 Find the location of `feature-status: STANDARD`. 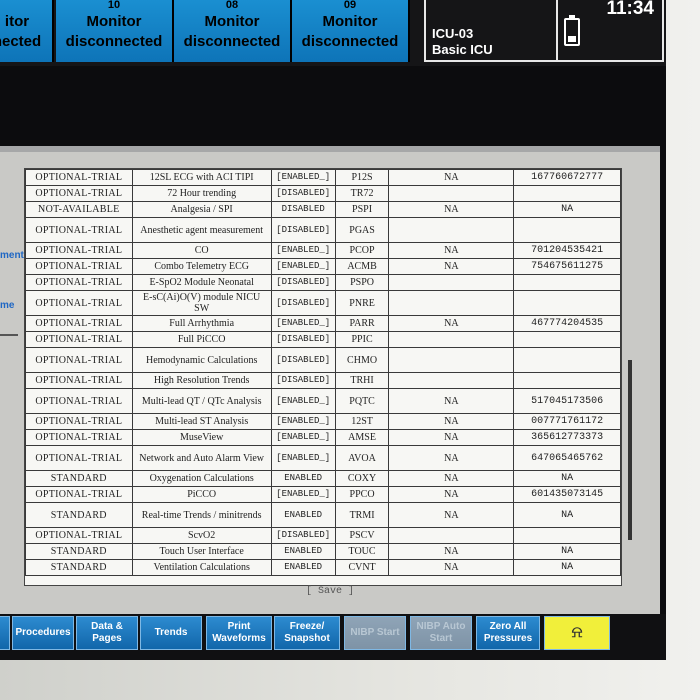

feature-status: STANDARD is located at coordinates (79, 567).